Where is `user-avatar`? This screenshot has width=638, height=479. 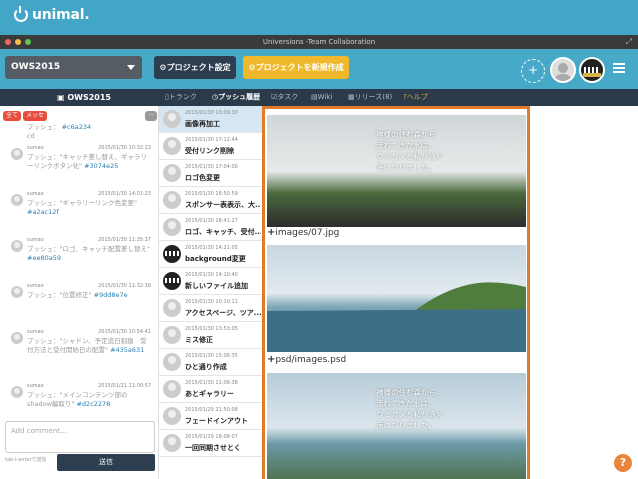 user-avatar is located at coordinates (563, 70).